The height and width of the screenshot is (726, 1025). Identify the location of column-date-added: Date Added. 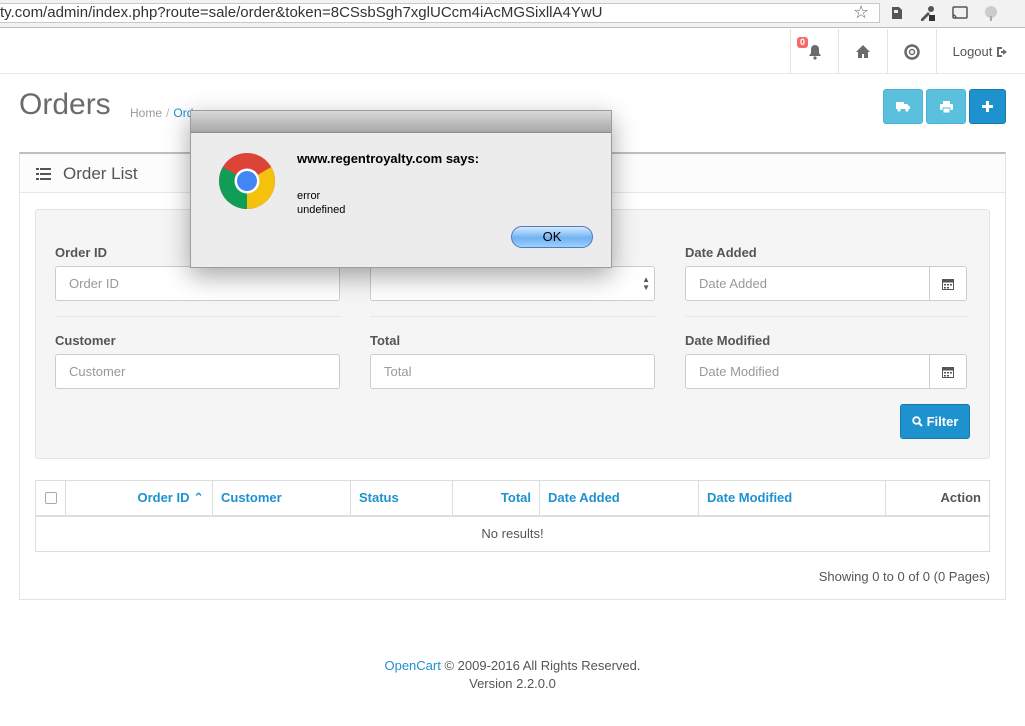
(619, 499).